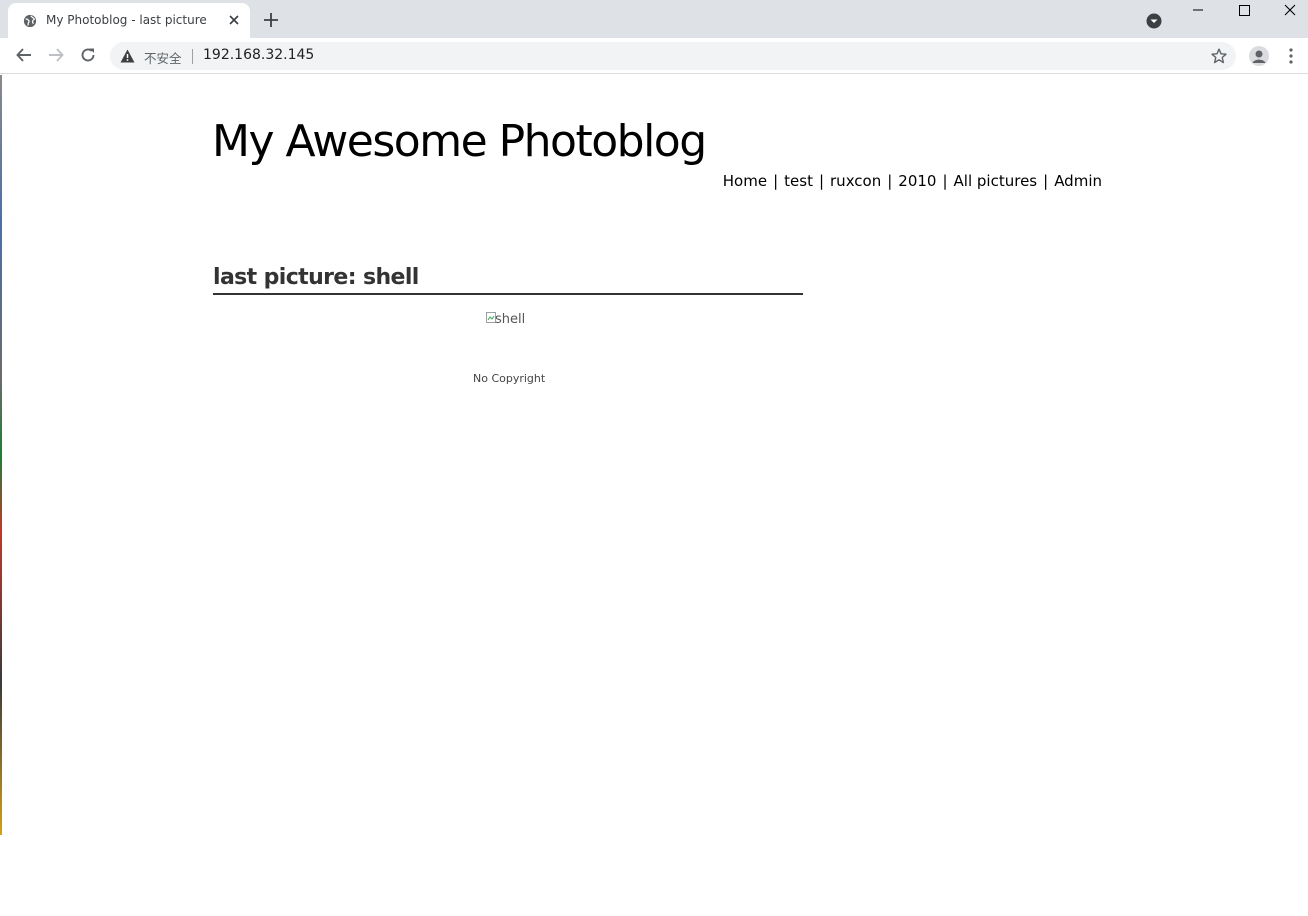 Image resolution: width=1308 pixels, height=916 pixels. Describe the element at coordinates (1198, 13) in the screenshot. I see `minimize-icon` at that location.